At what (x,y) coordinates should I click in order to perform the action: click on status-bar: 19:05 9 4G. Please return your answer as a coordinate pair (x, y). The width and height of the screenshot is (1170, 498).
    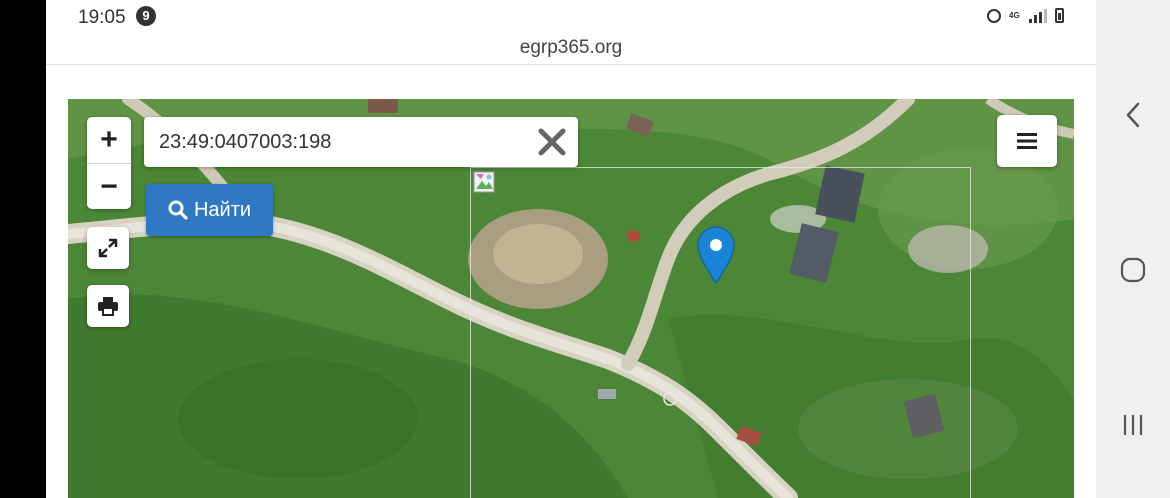
    Looking at the image, I should click on (571, 17).